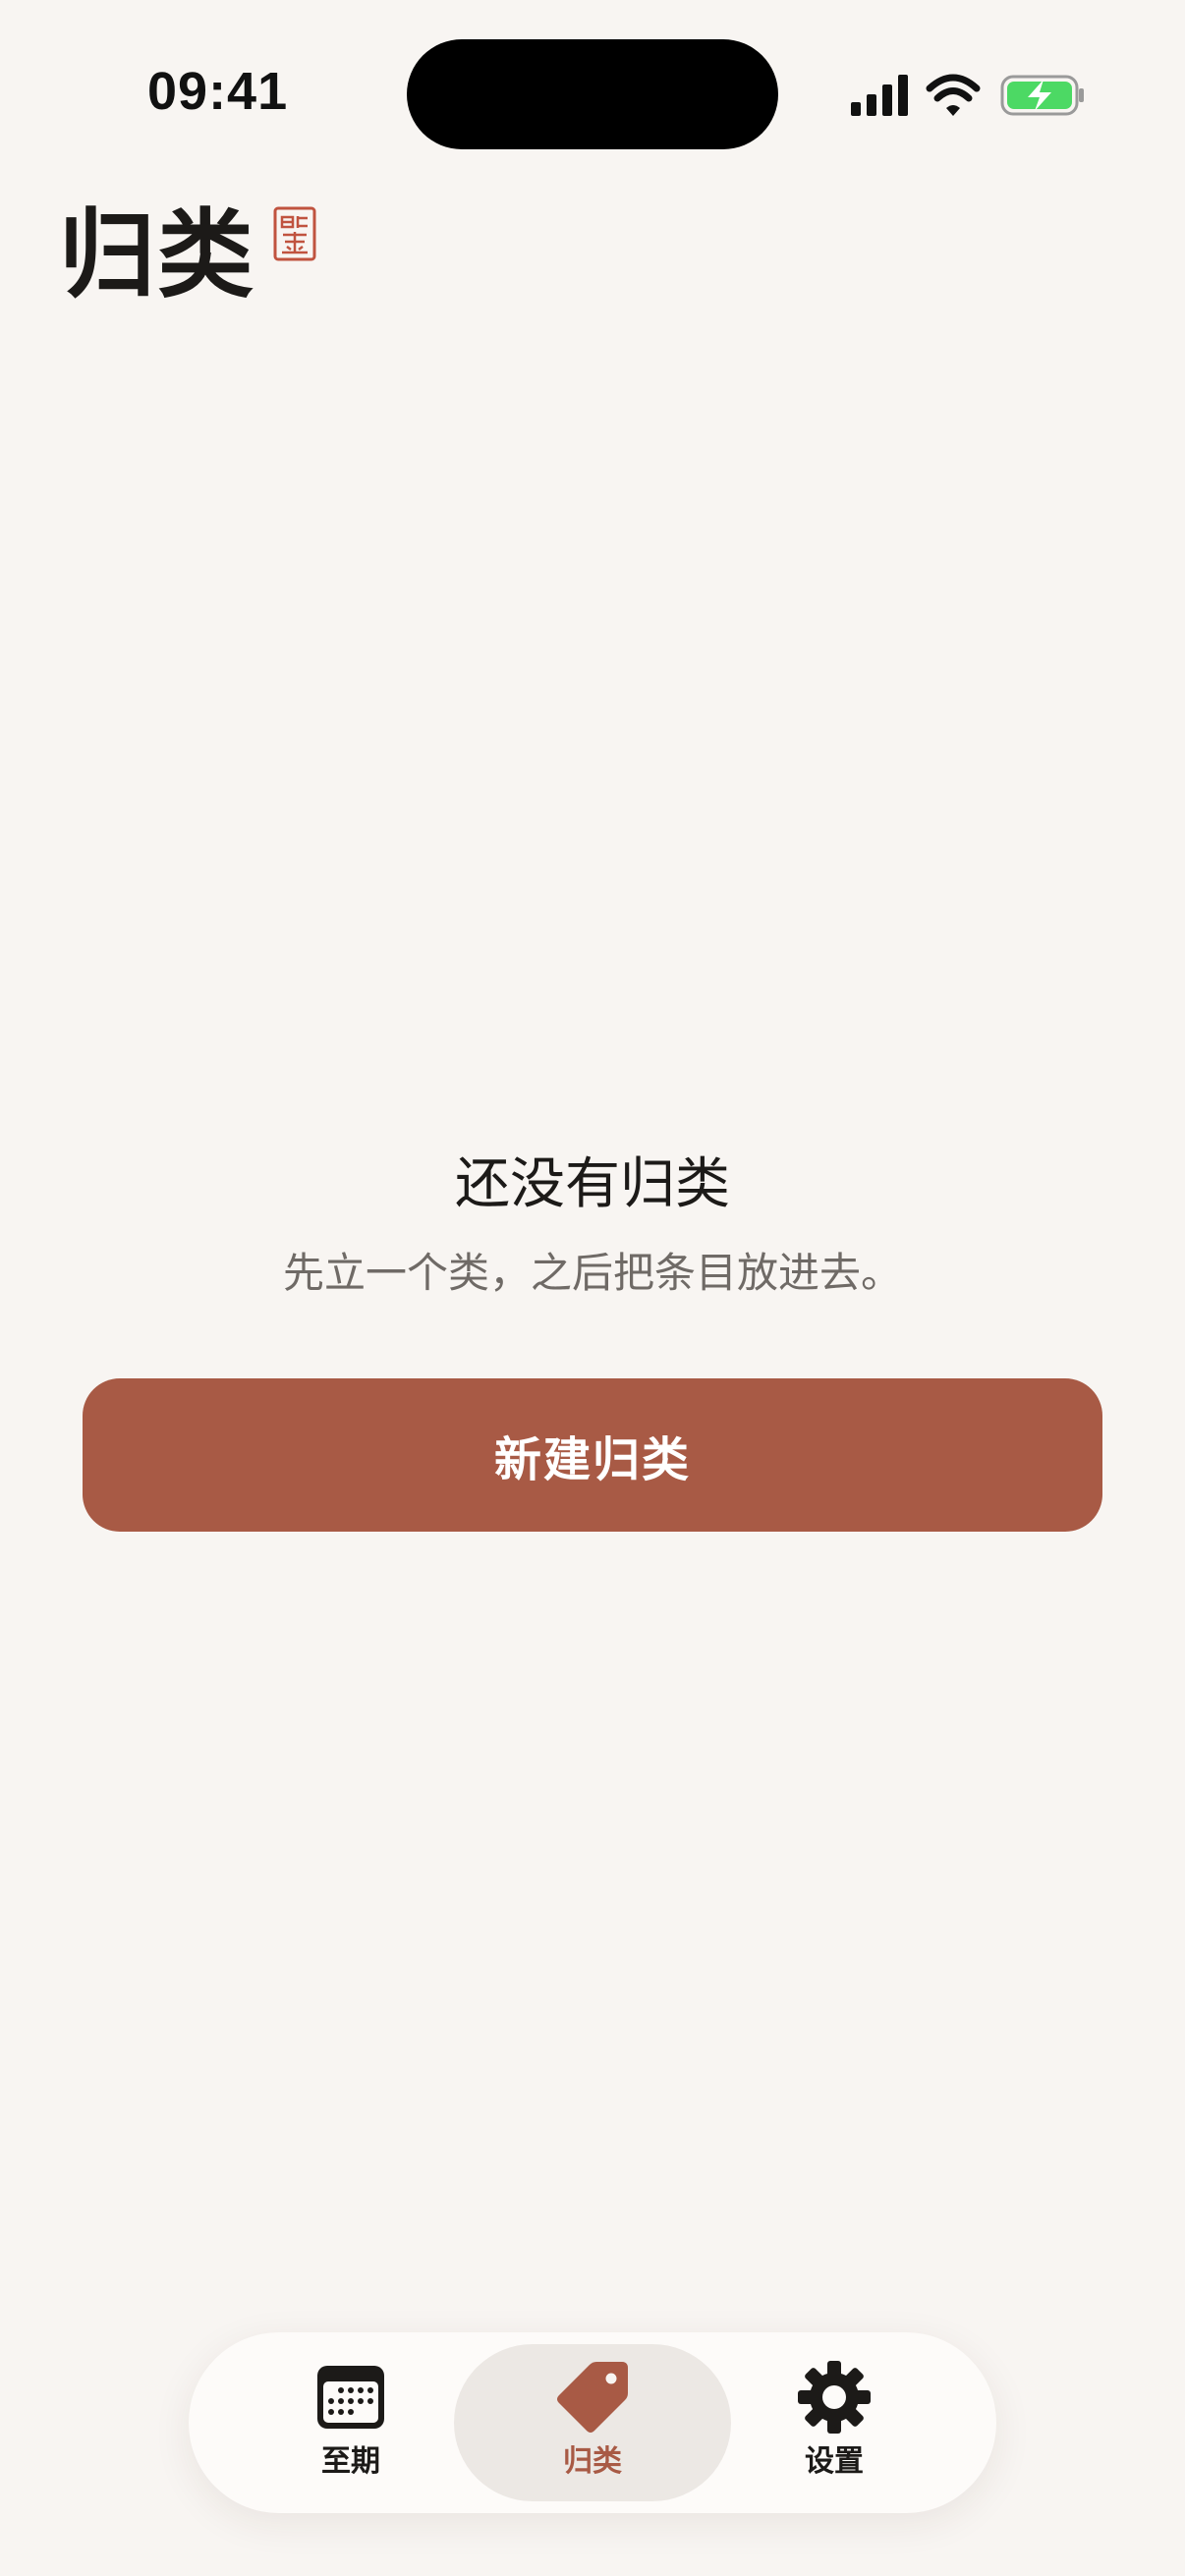  I want to click on seal-stamp-icon, so click(294, 233).